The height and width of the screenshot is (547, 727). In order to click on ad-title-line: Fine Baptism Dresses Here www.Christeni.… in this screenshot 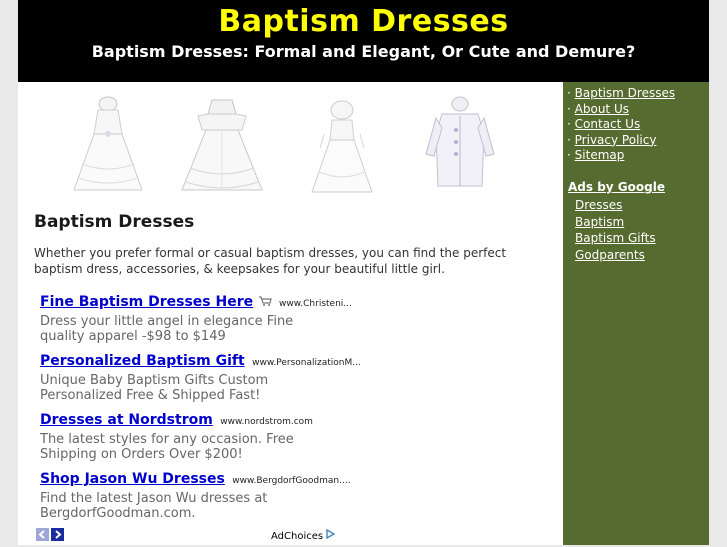, I will do `click(196, 303)`.